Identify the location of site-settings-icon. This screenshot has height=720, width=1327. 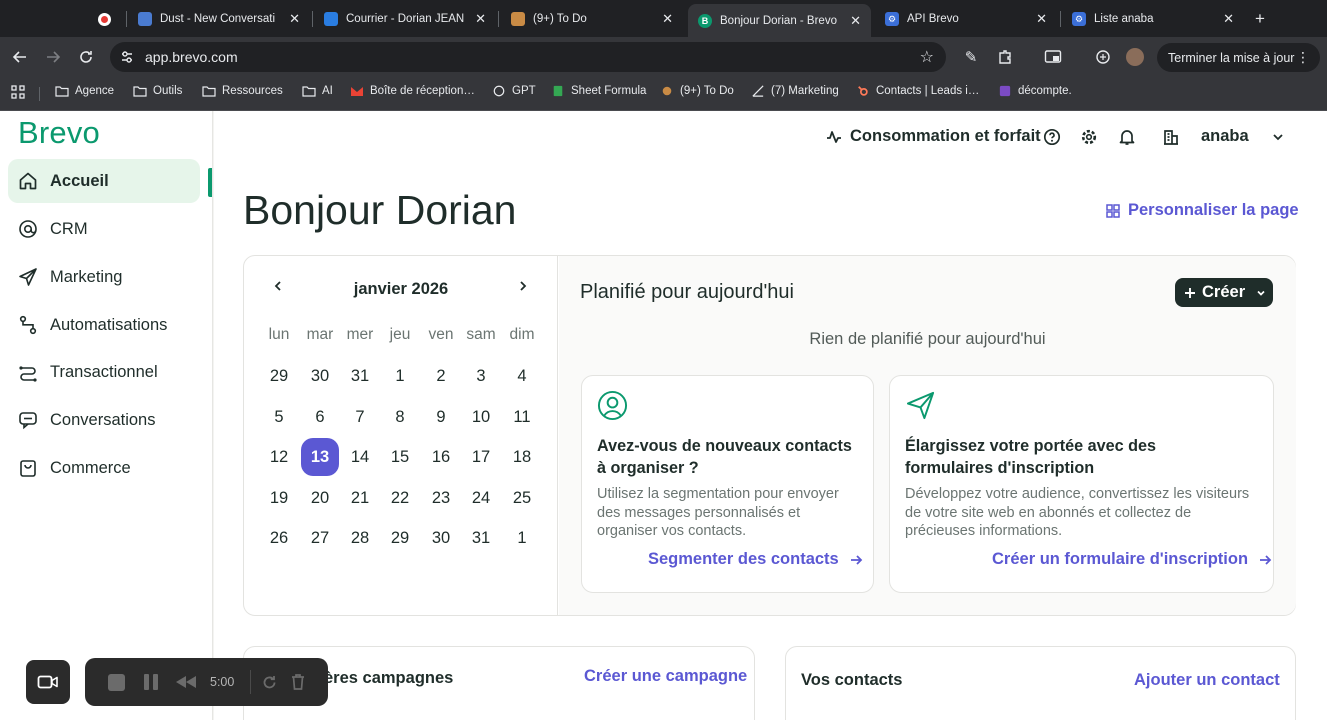
(127, 57).